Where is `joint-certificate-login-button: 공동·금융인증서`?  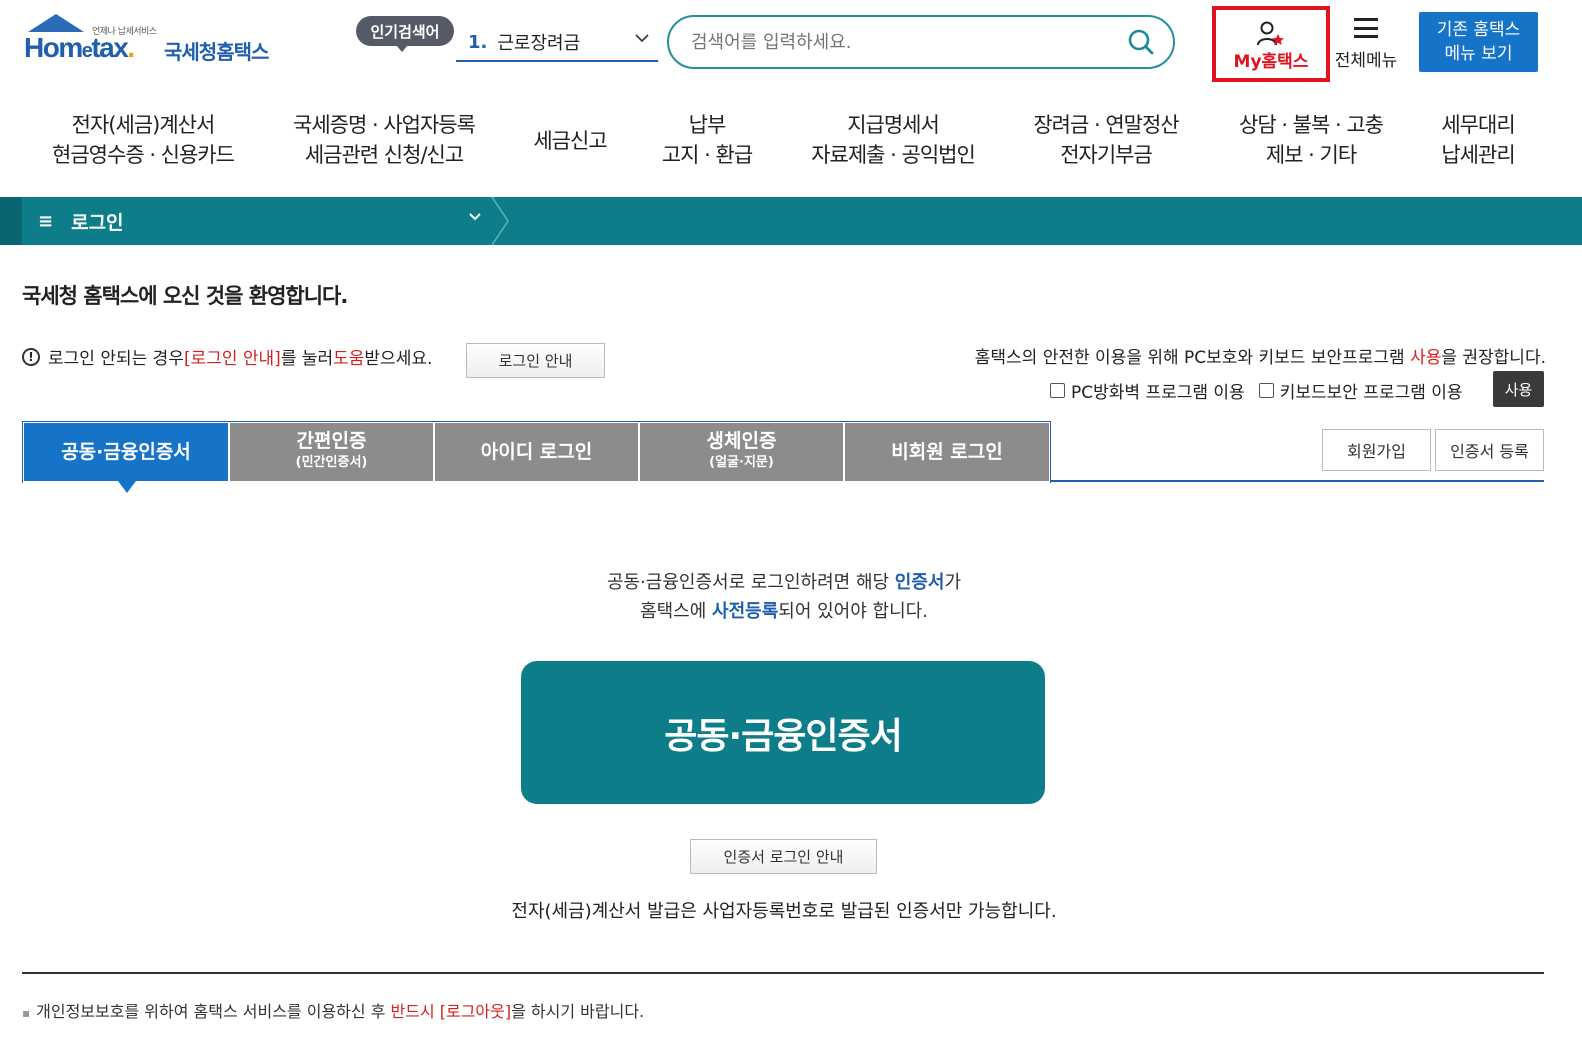 joint-certificate-login-button: 공동·금융인증서 is located at coordinates (783, 732).